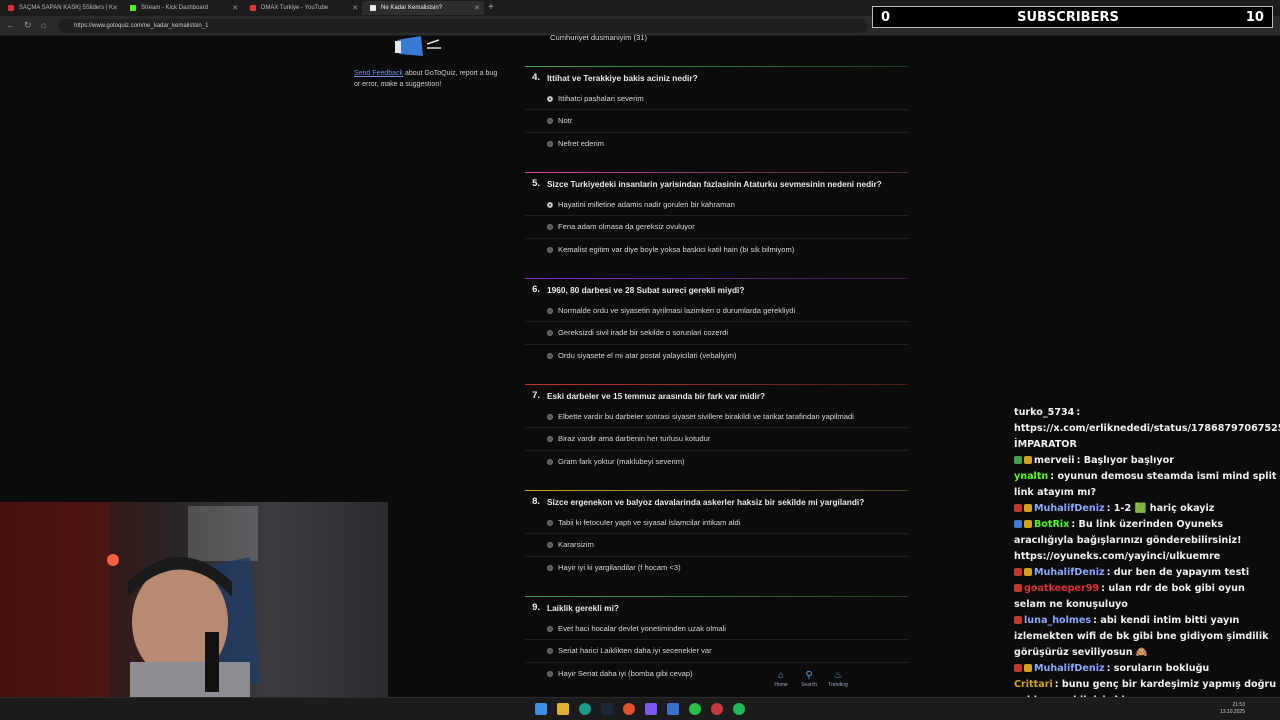 The image size is (1280, 720). Describe the element at coordinates (809, 679) in the screenshot. I see `nav-search-button: ⚲ Search` at that location.